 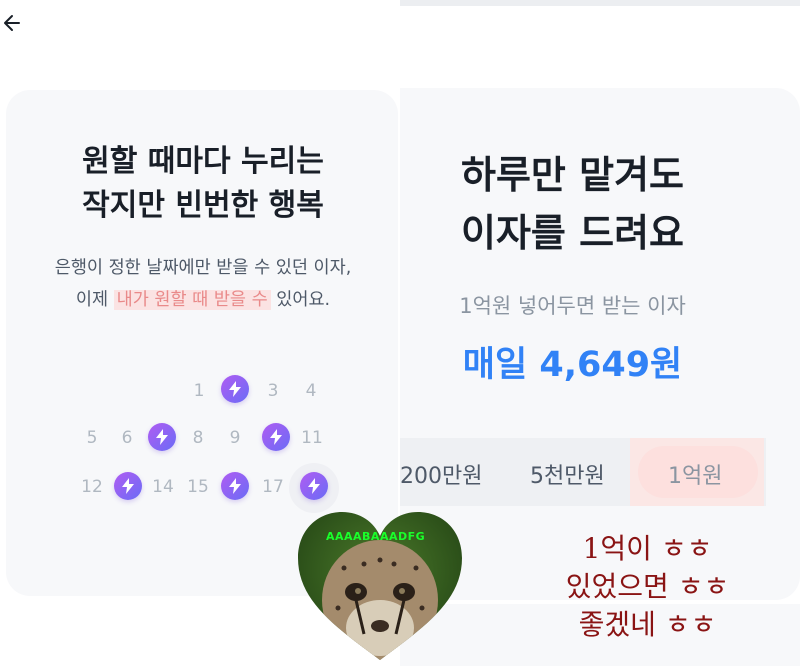 I want to click on calendar-day: 12, so click(x=92, y=487).